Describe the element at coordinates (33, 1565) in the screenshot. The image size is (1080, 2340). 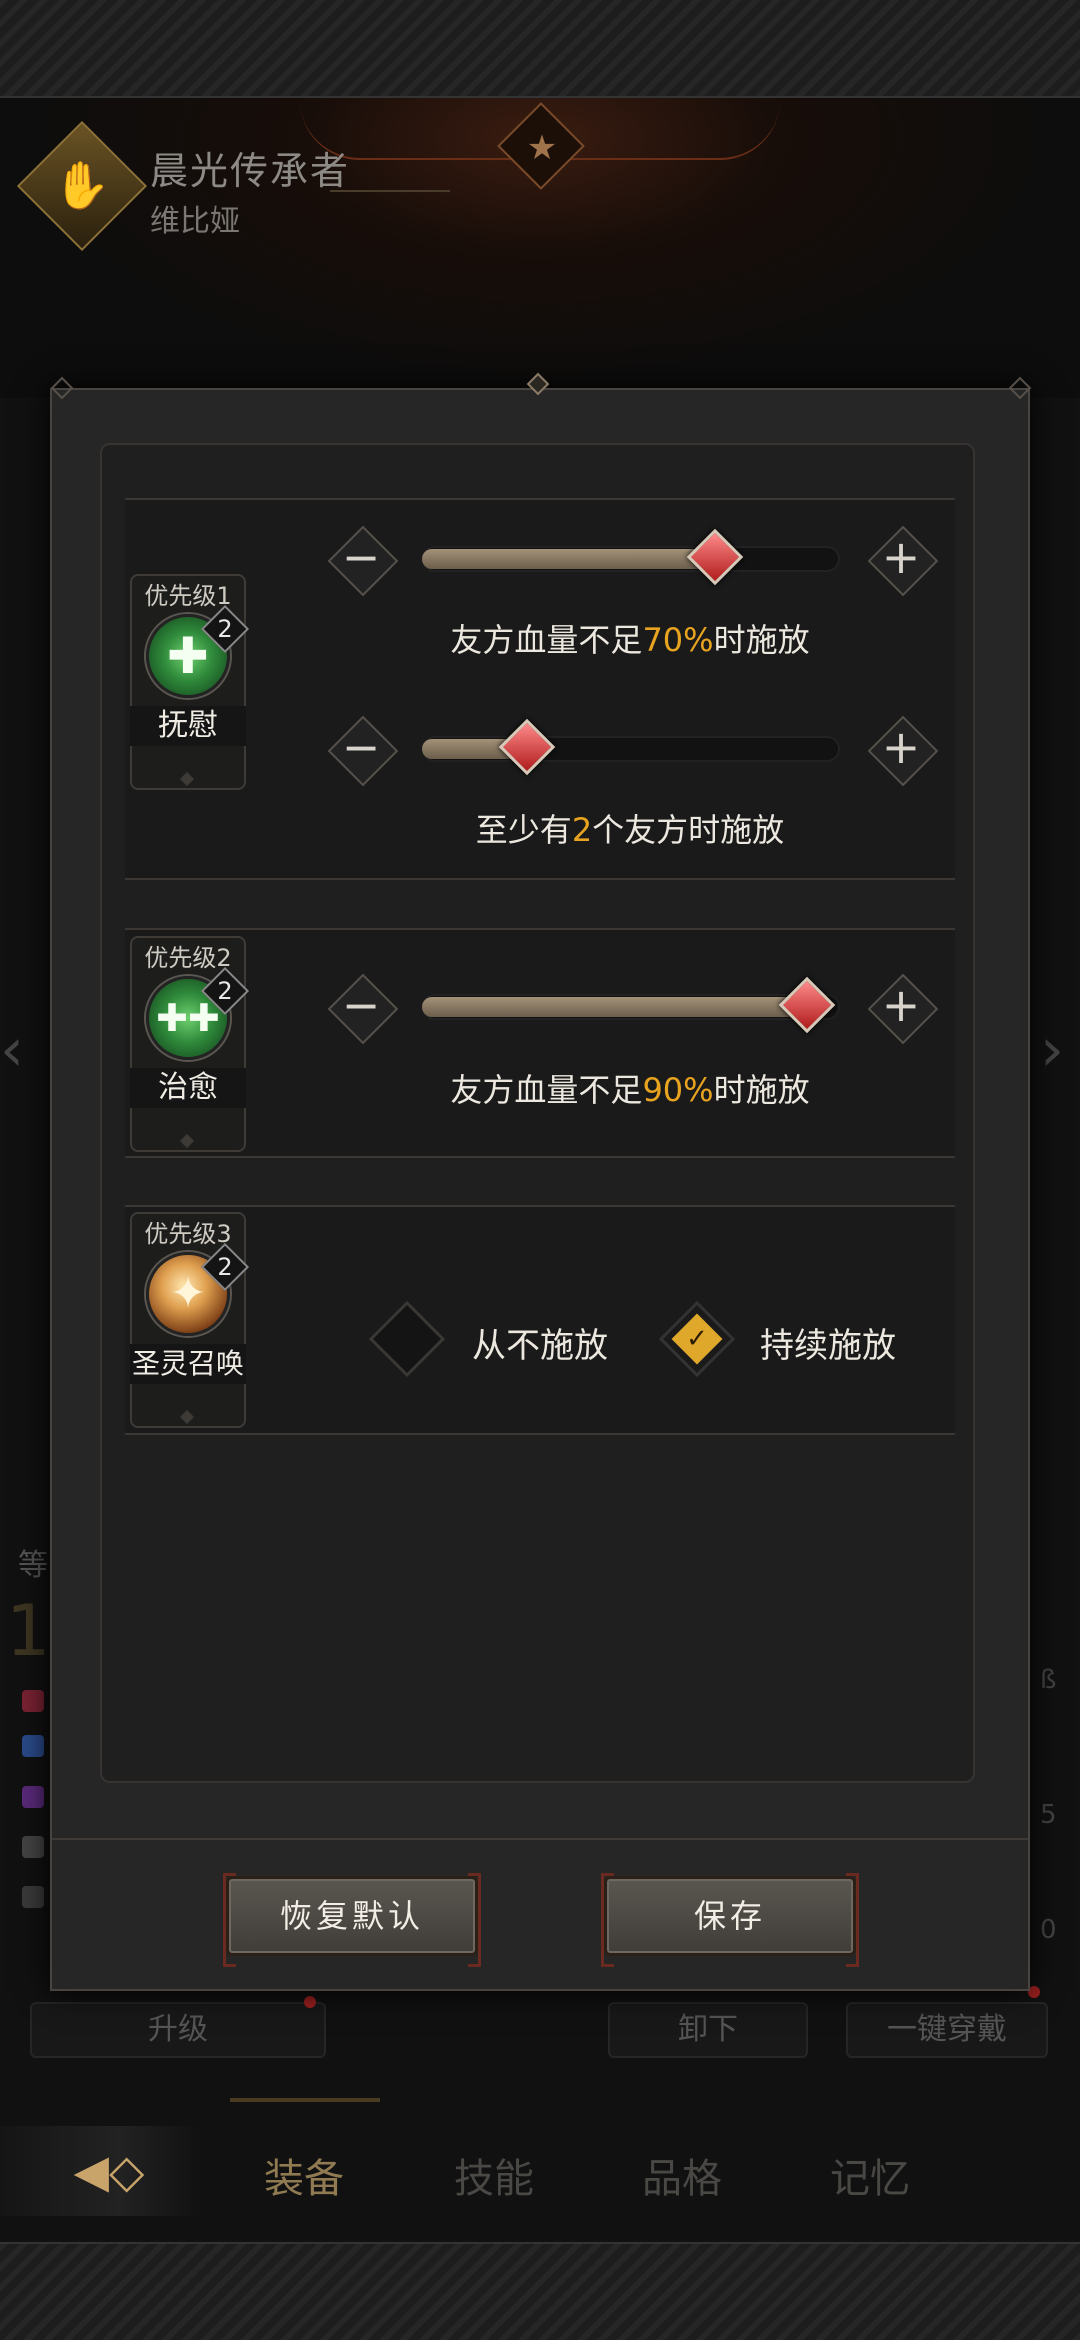
I see `background-level-label: 等` at that location.